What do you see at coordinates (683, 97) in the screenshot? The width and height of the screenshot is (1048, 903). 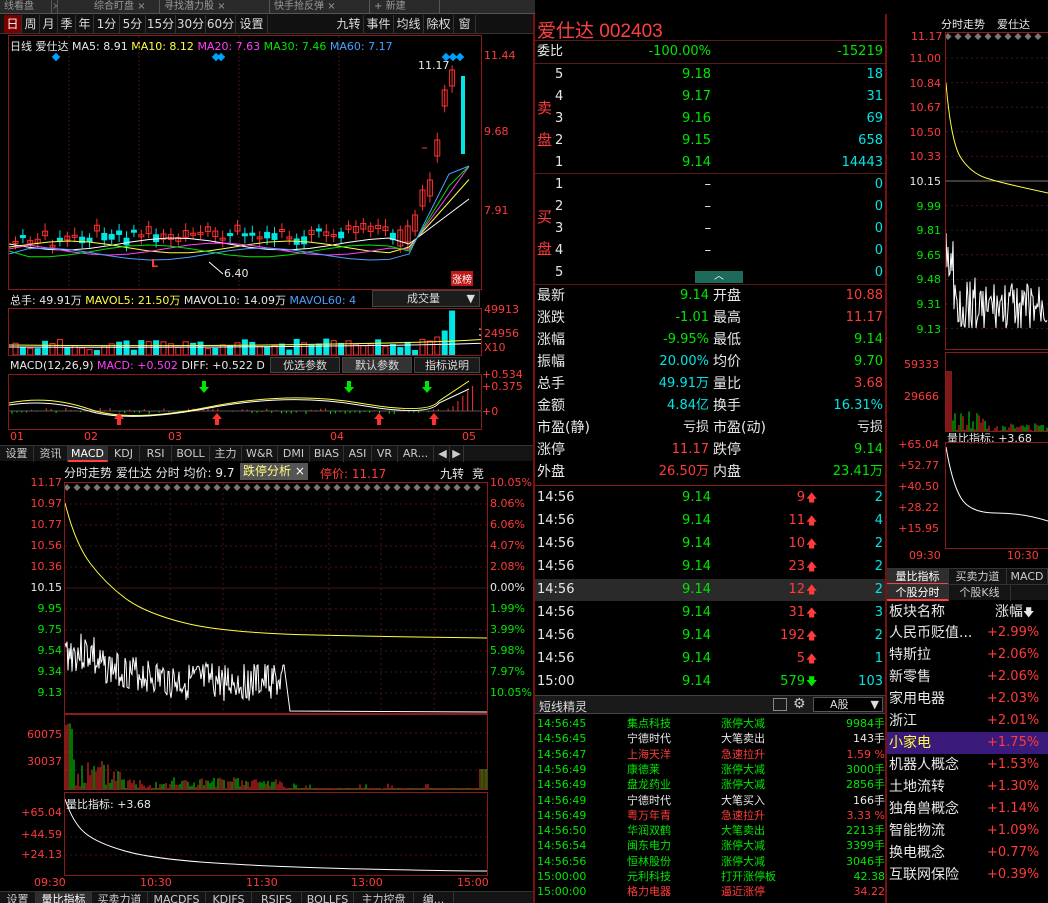 I see `sell-price: 9.17` at bounding box center [683, 97].